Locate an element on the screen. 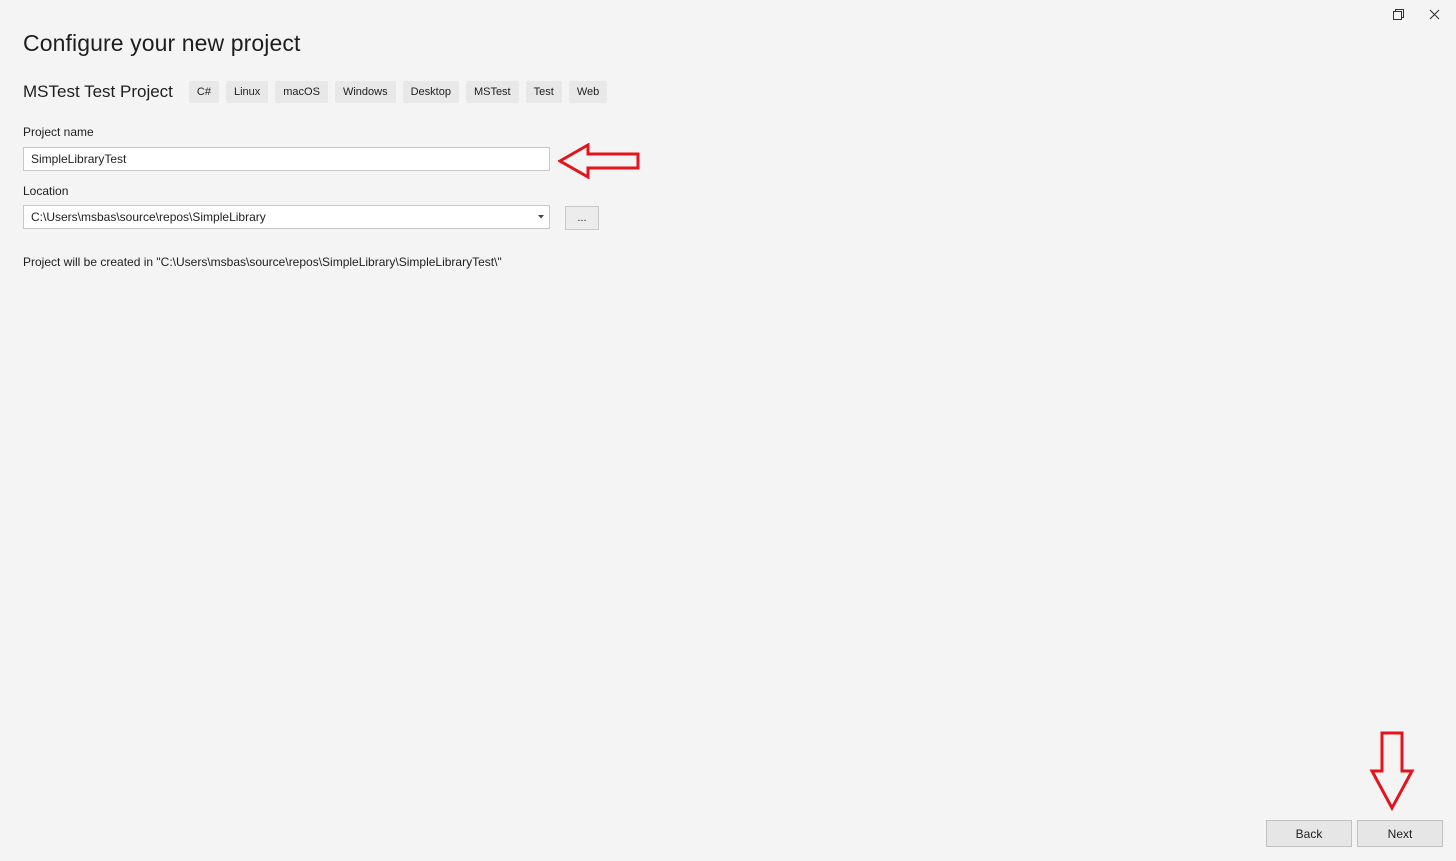 This screenshot has height=861, width=1456. page-title: Configure your new project is located at coordinates (162, 43).